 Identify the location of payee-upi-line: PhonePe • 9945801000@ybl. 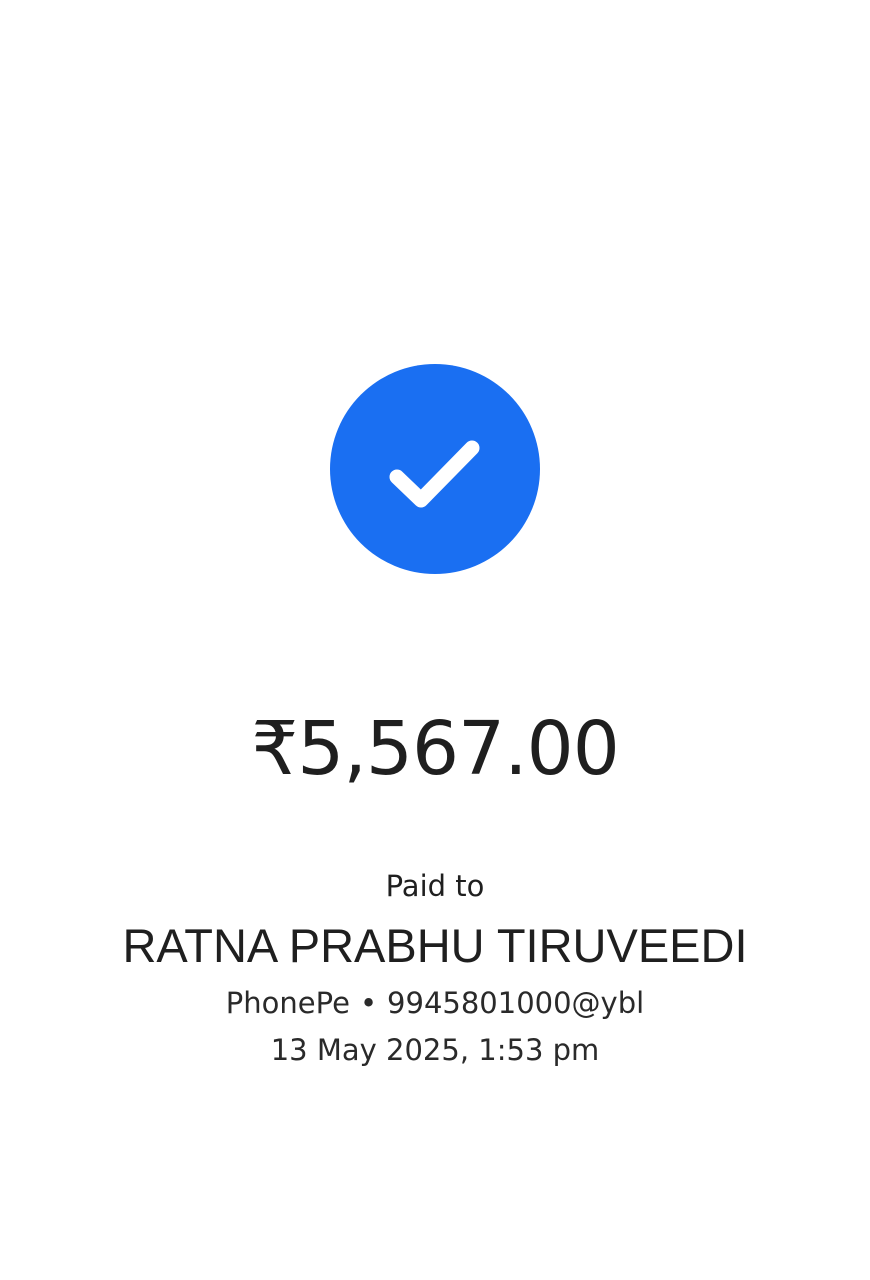
(435, 1003).